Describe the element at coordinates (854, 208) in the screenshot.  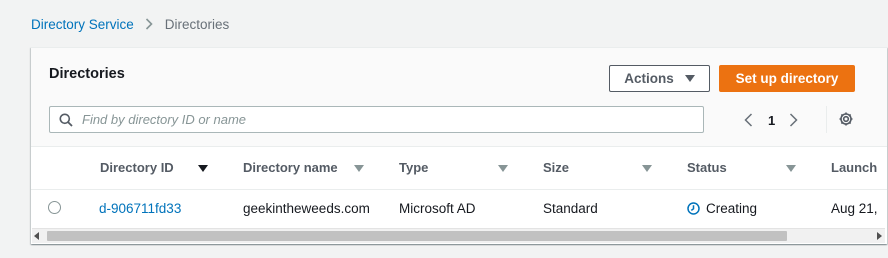
I see `cell-launch: Aug 21,` at that location.